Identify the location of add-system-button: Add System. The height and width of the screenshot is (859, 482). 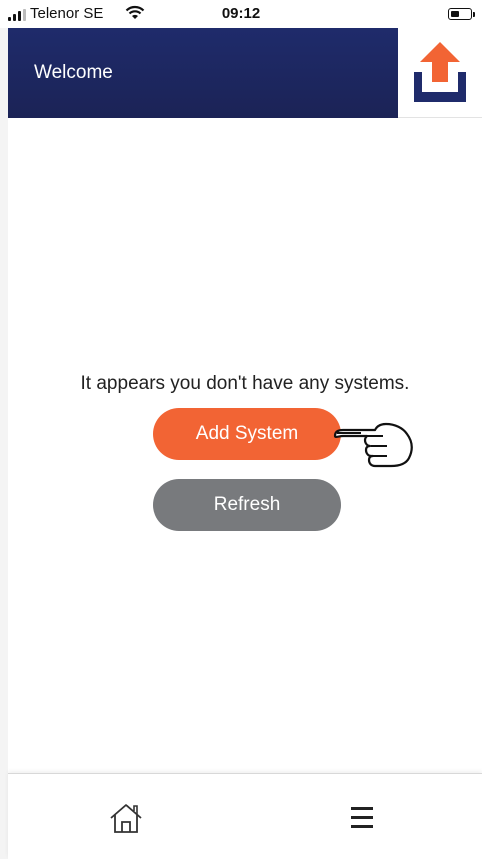
(247, 434).